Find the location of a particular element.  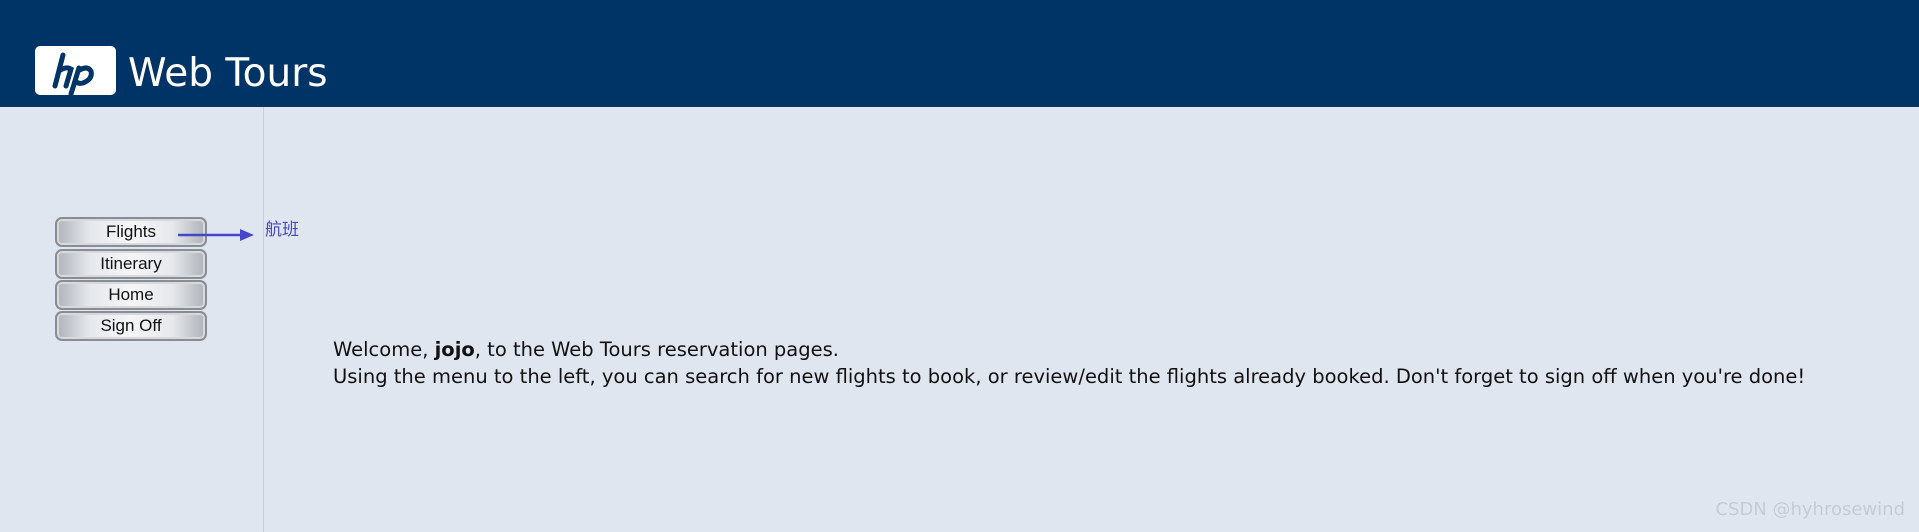

welcome-suffix: , to the Web Tours reservation pages. is located at coordinates (656, 349).